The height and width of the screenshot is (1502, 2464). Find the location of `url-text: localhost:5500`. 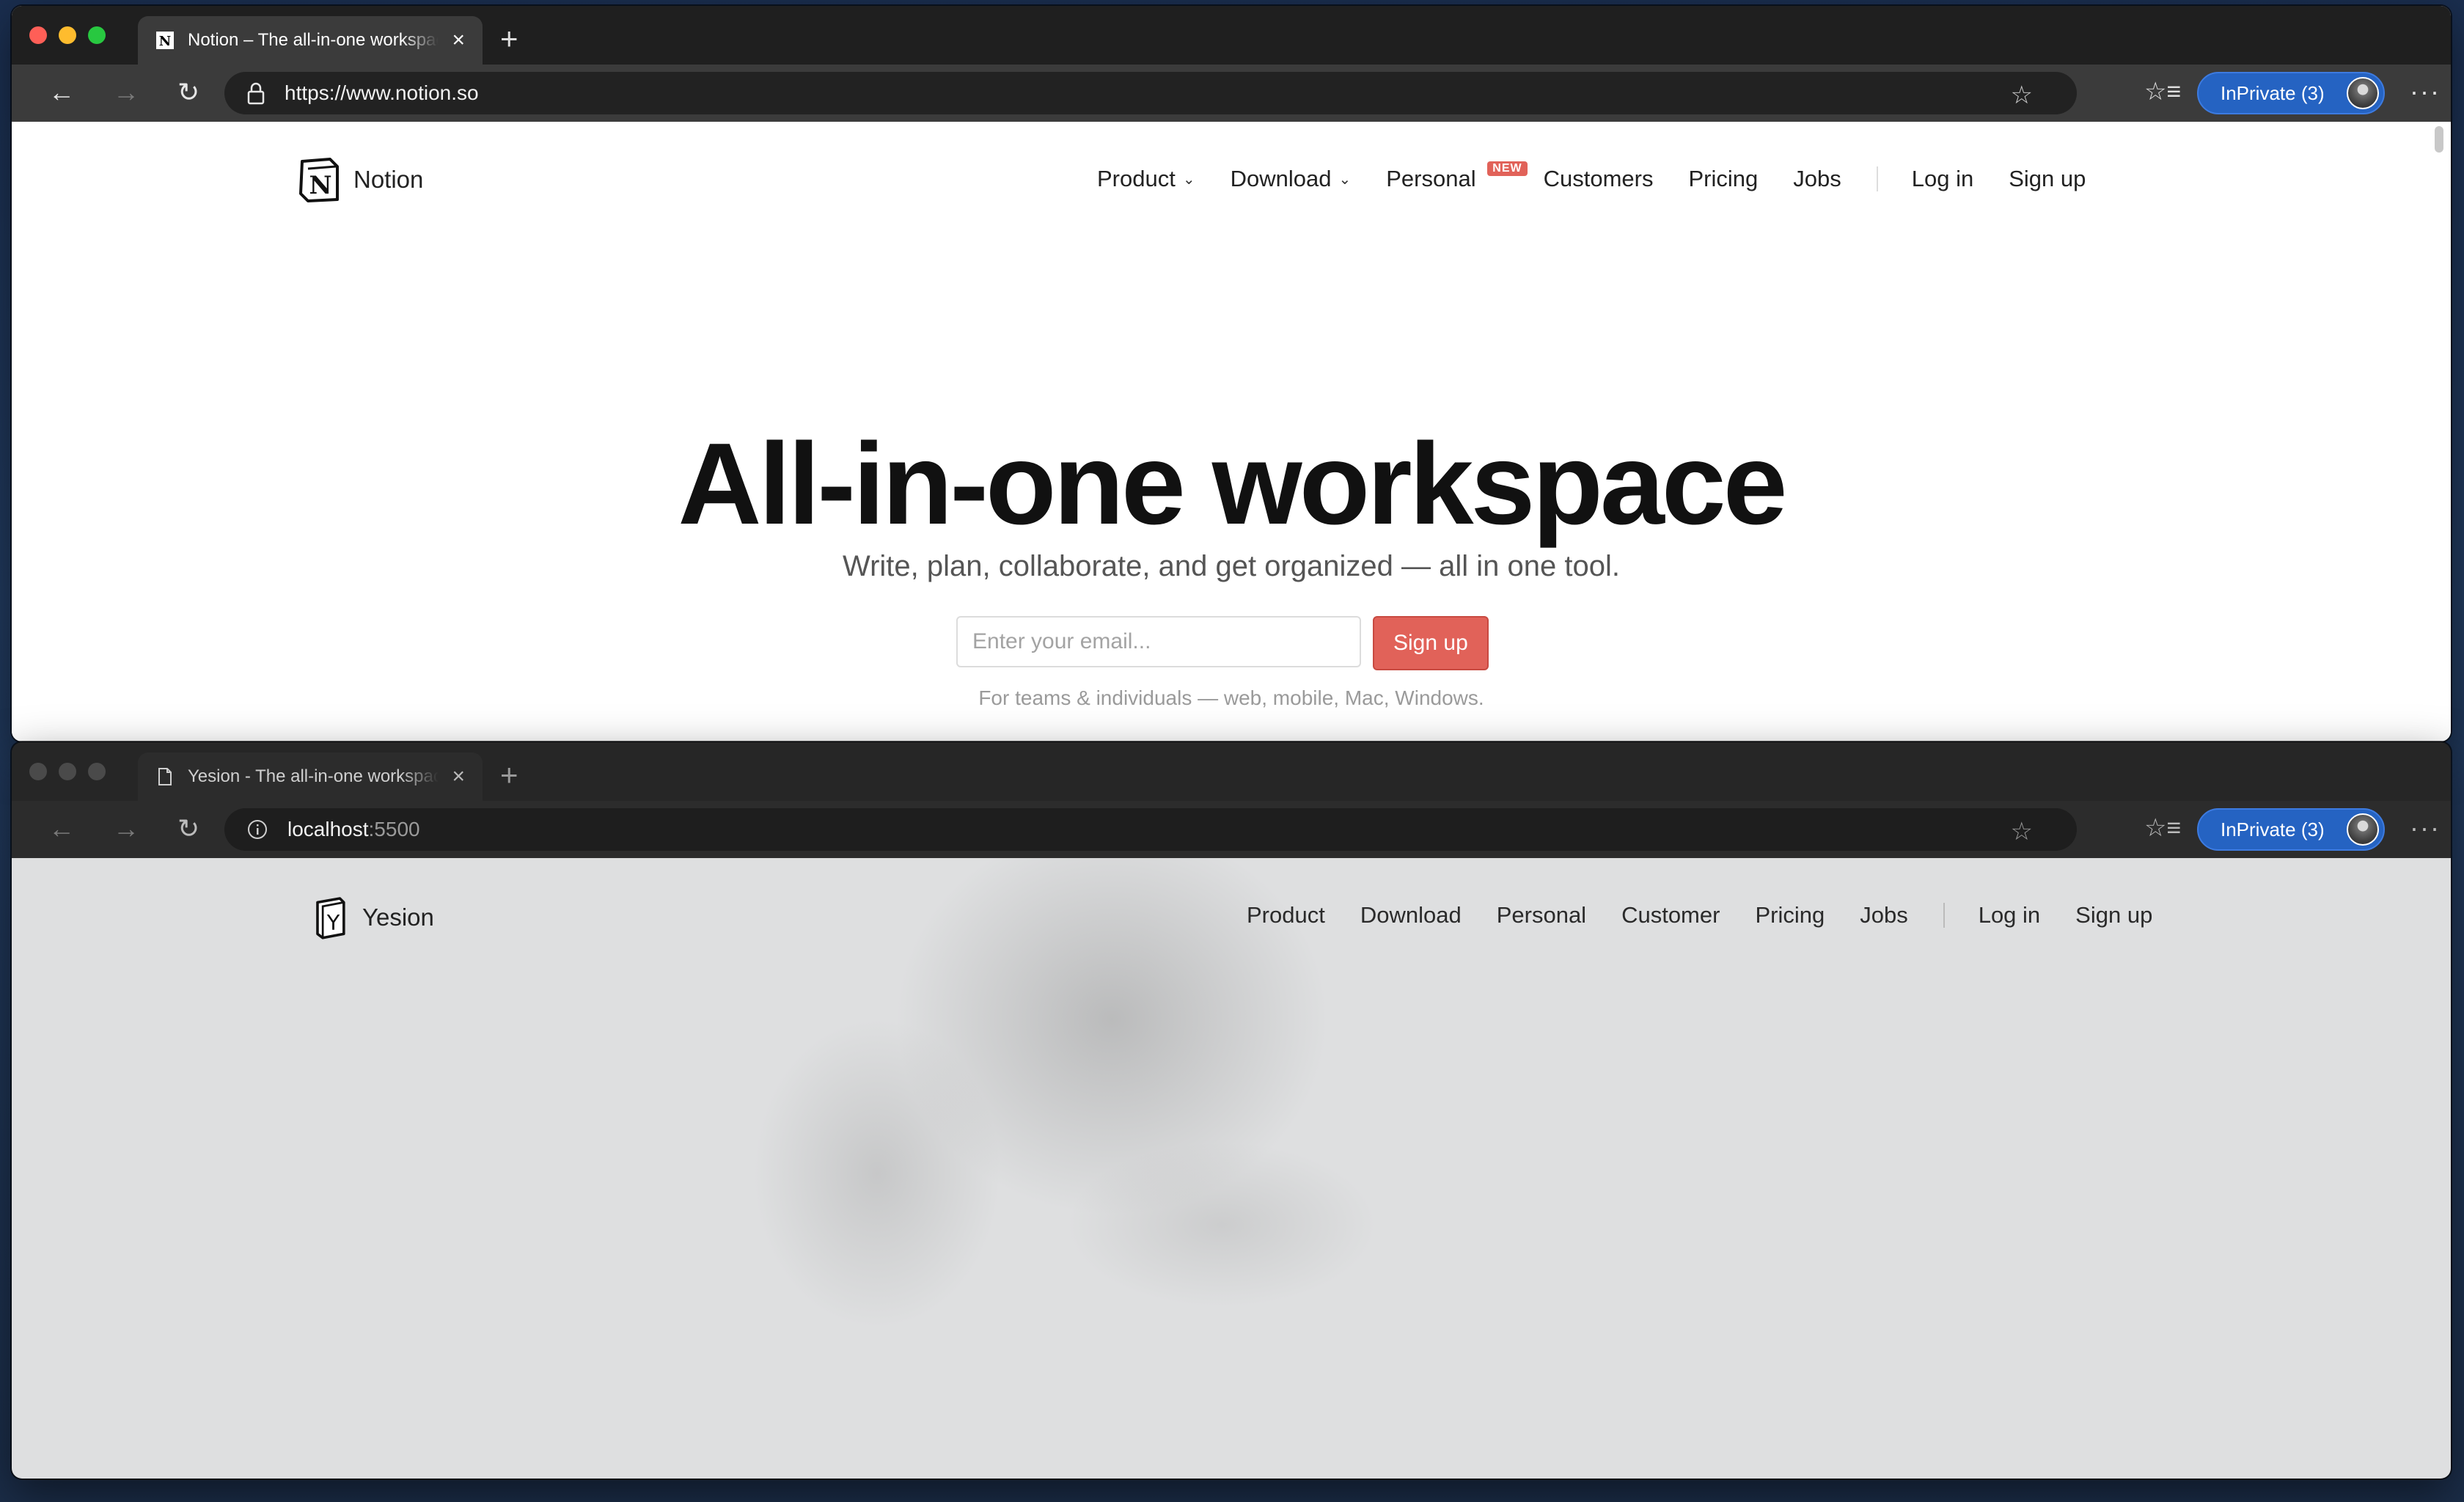

url-text: localhost:5500 is located at coordinates (353, 829).